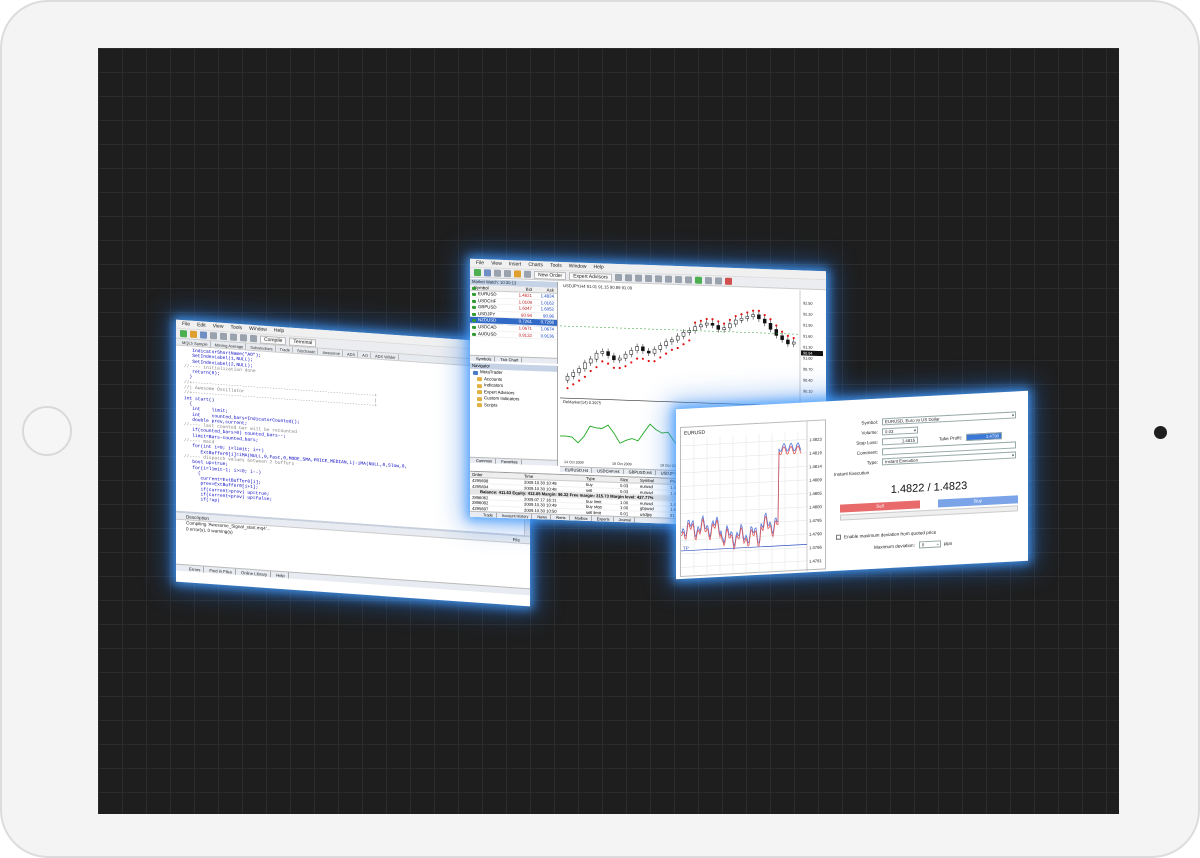  What do you see at coordinates (281, 575) in the screenshot?
I see `tab-help: Help` at bounding box center [281, 575].